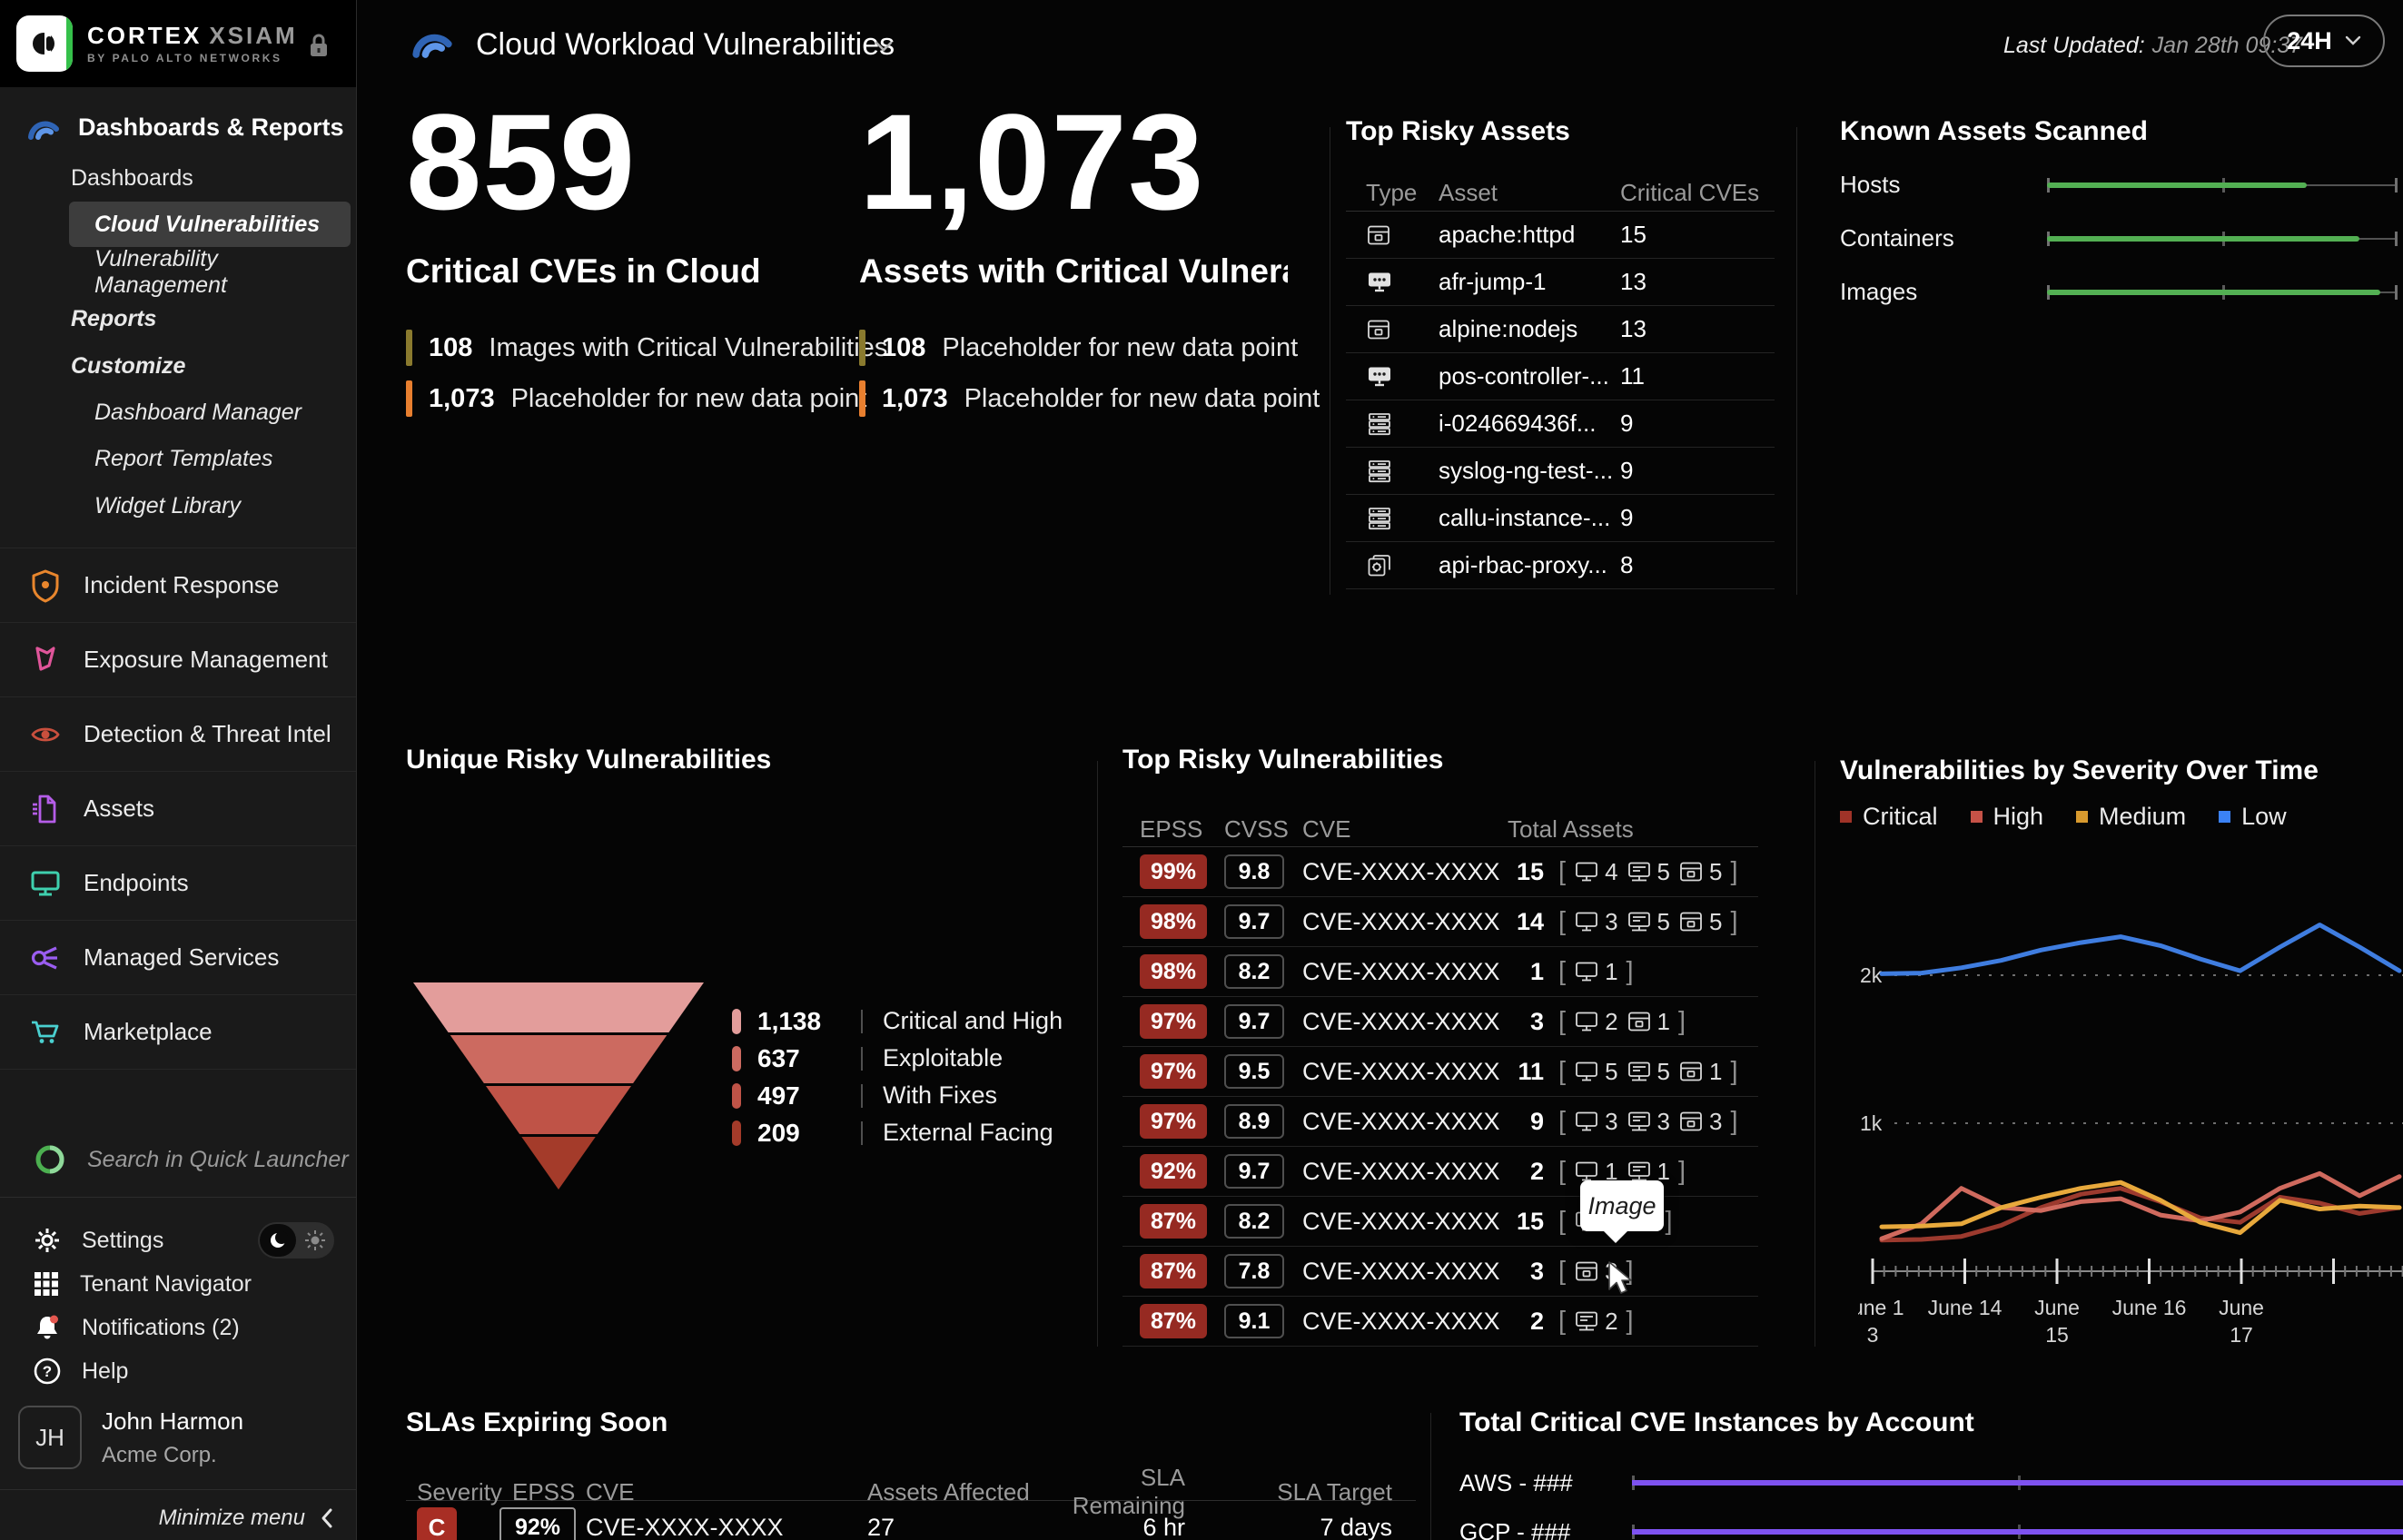  Describe the element at coordinates (148, 1031) in the screenshot. I see `module-label: Marketplace` at that location.